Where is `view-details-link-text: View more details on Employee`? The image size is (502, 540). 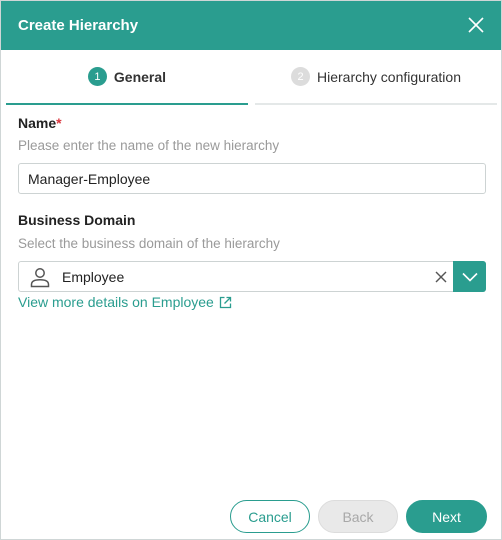 view-details-link-text: View more details on Employee is located at coordinates (116, 302).